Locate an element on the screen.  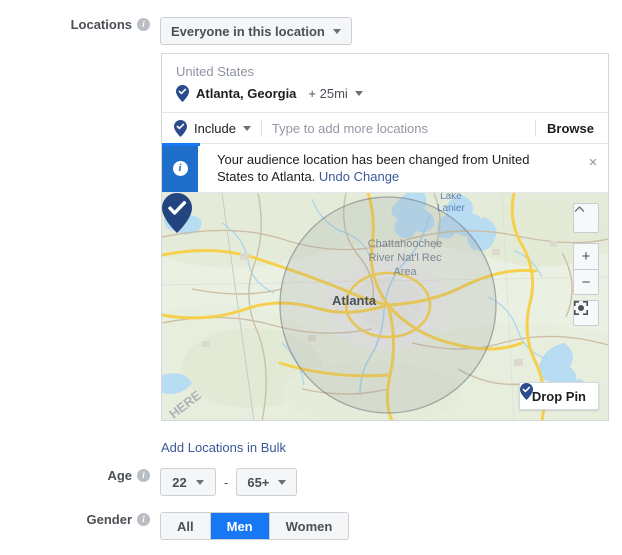
gender-label: Gender is located at coordinates (109, 519).